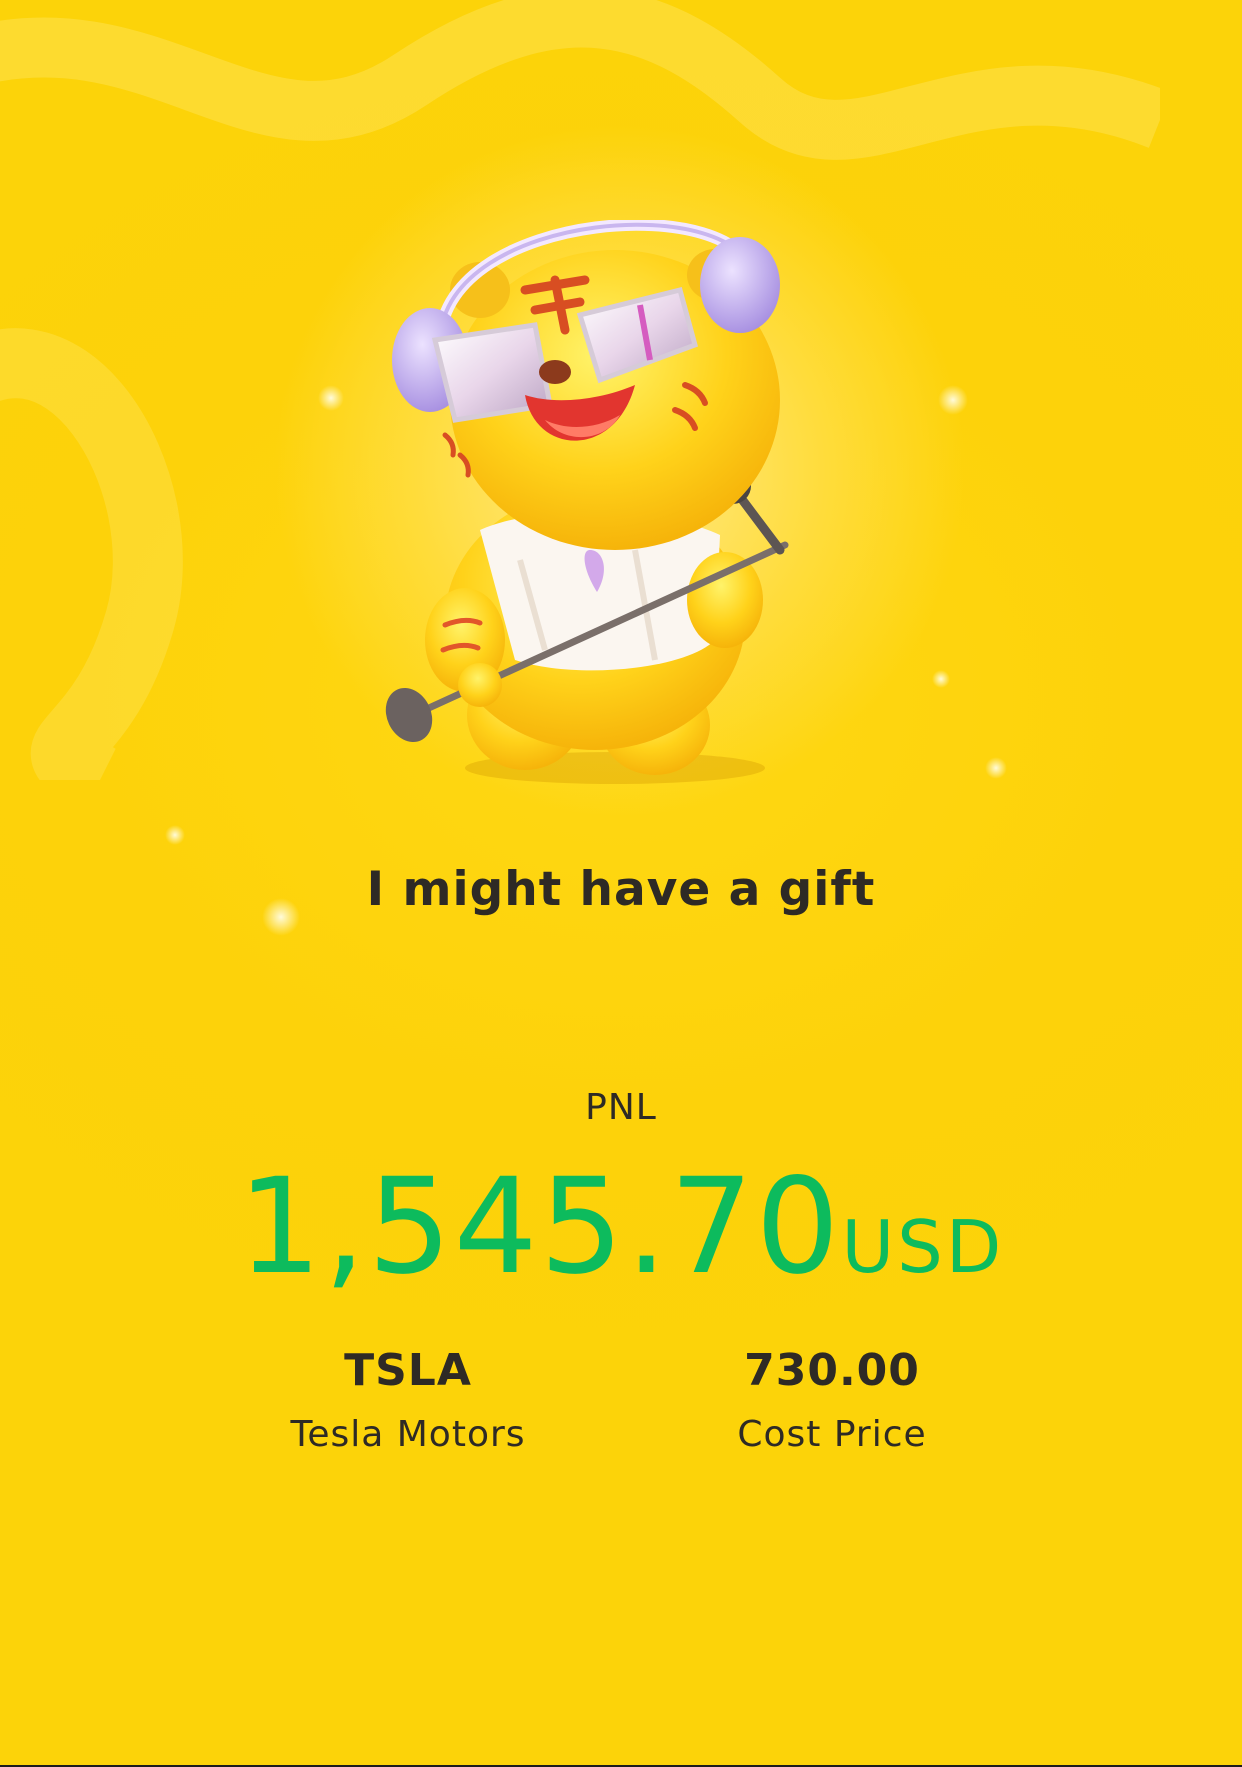 The width and height of the screenshot is (1242, 1767). Describe the element at coordinates (539, 1227) in the screenshot. I see `pnl-amount: 1,545.70` at that location.